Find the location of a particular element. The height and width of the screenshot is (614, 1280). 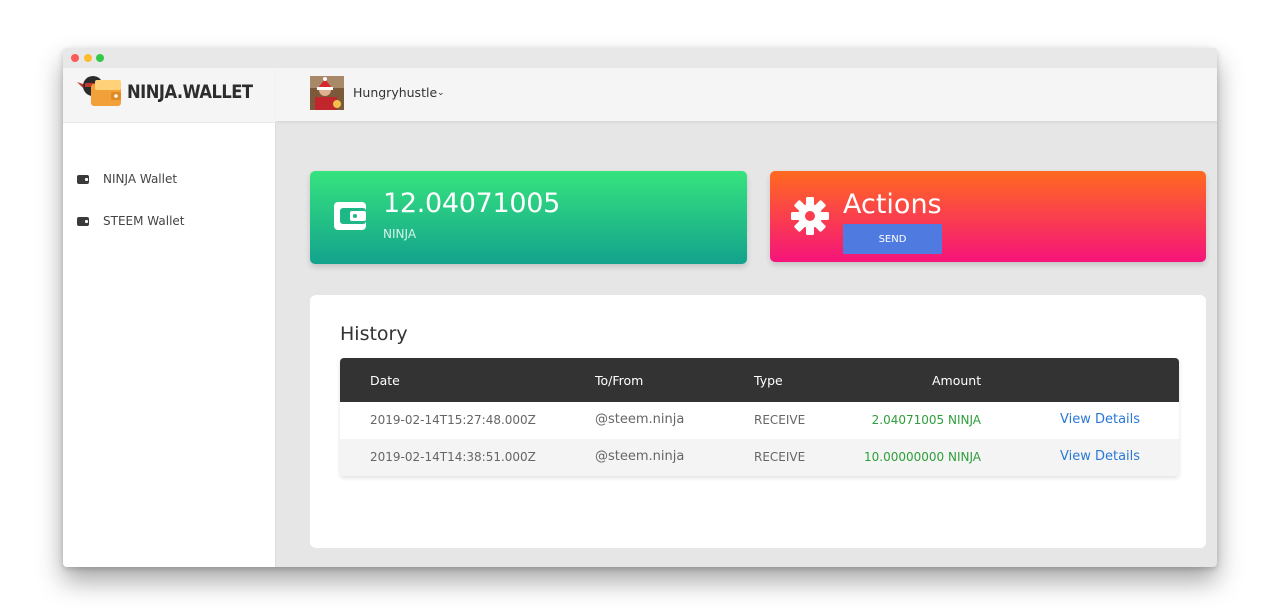

brand-logo: NINJA.WALLET is located at coordinates (169, 95).